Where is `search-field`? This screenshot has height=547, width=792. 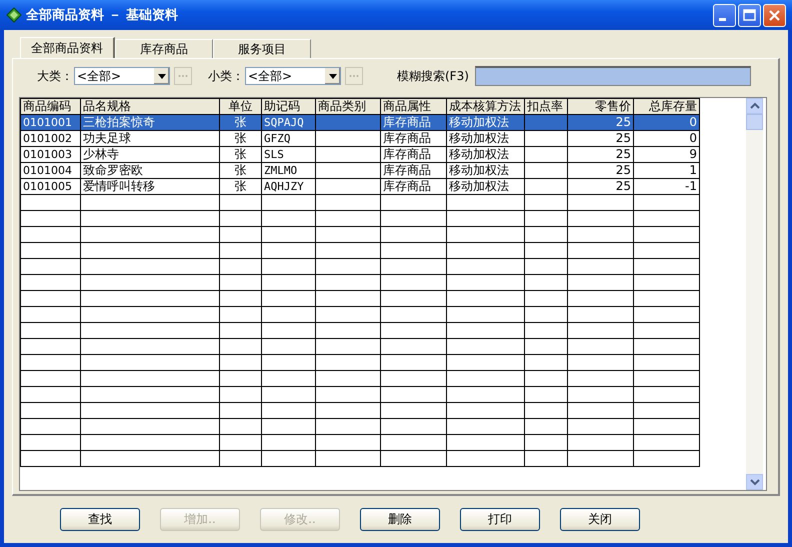 search-field is located at coordinates (612, 76).